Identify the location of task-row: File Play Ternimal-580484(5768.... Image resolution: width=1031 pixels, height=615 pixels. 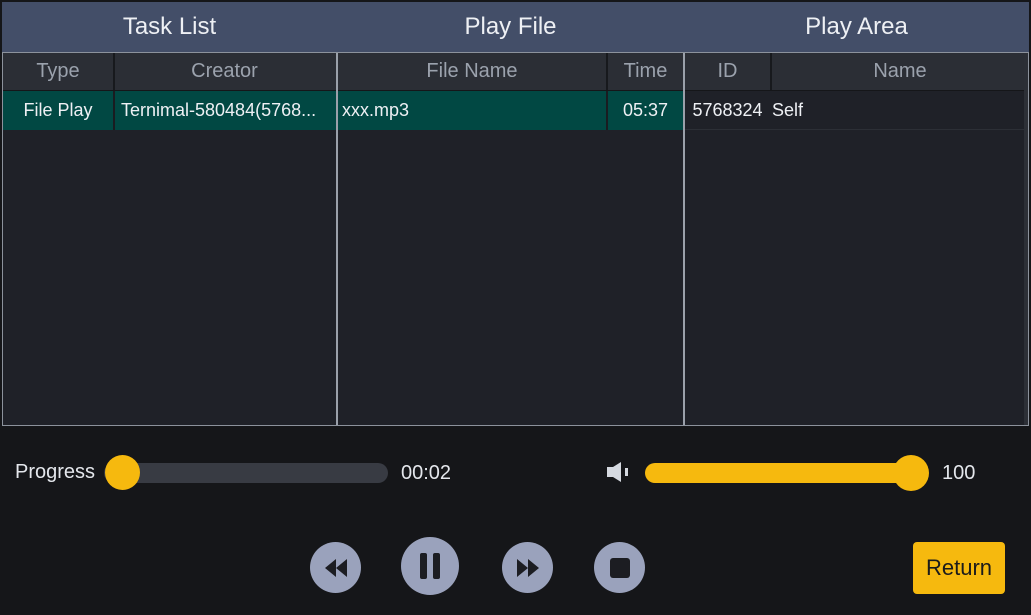
(169, 110).